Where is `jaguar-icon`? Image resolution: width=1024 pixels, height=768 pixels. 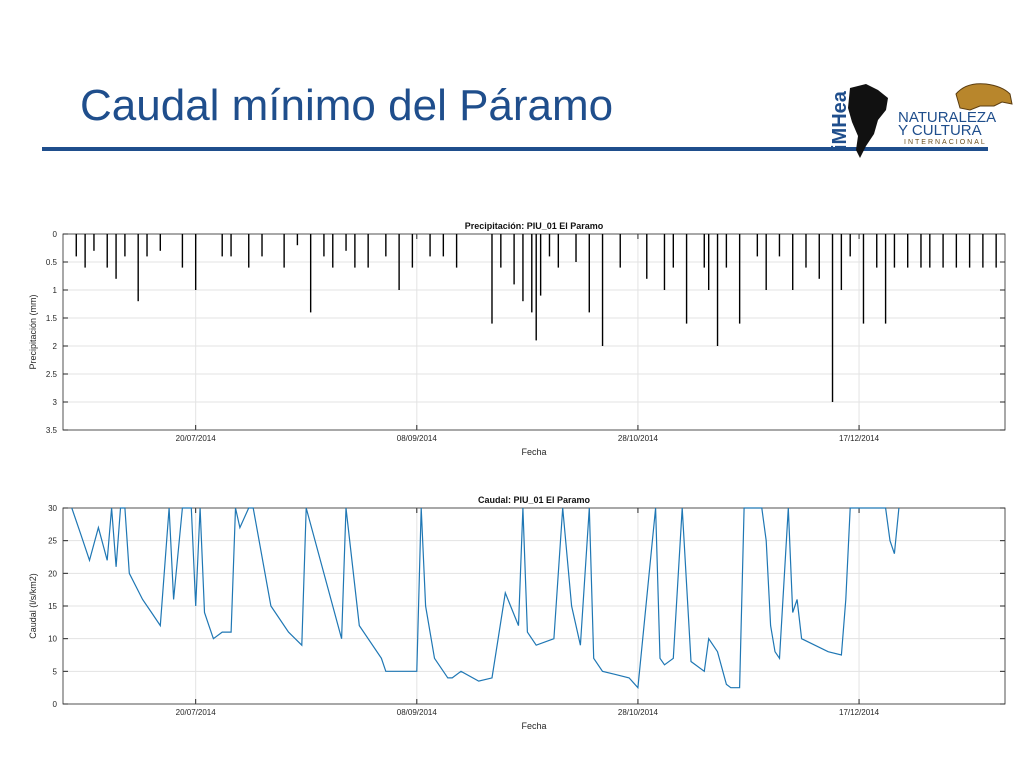
jaguar-icon is located at coordinates (984, 97).